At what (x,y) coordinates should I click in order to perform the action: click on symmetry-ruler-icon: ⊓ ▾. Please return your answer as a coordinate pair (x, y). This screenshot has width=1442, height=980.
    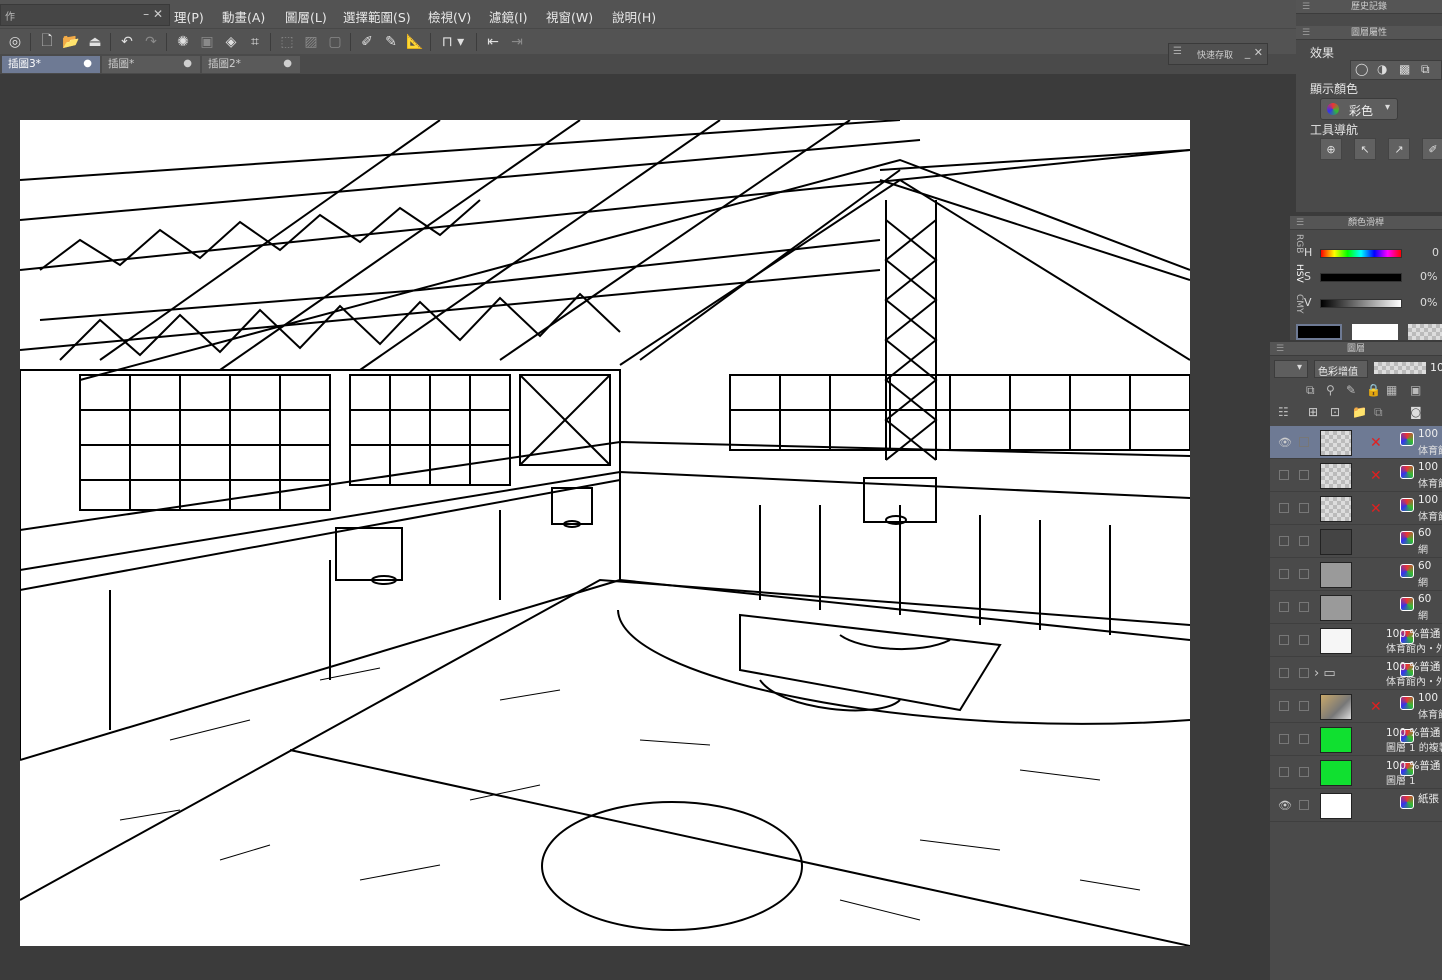
    Looking at the image, I should click on (453, 42).